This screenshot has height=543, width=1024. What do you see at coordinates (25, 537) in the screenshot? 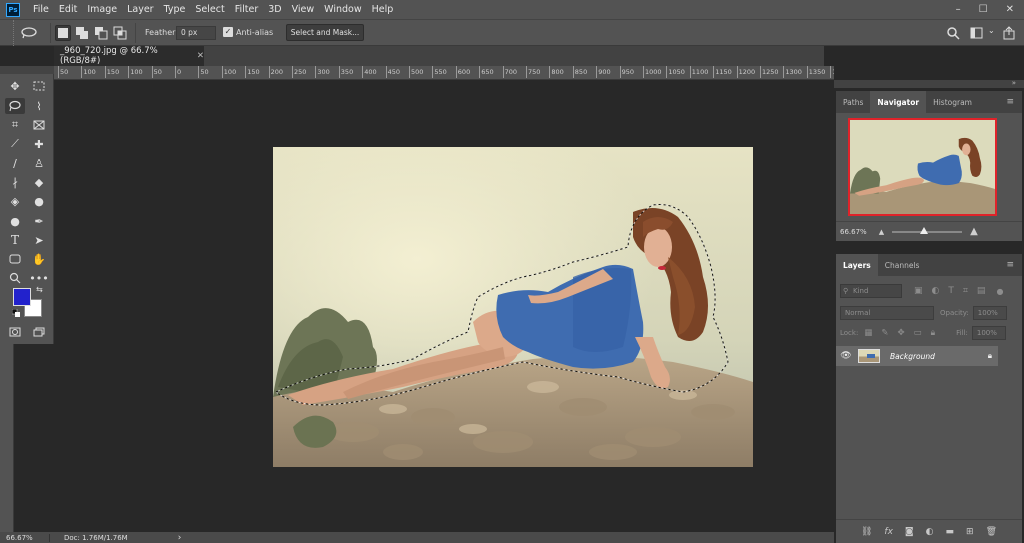
I see `zoom-level: 66.67%` at bounding box center [25, 537].